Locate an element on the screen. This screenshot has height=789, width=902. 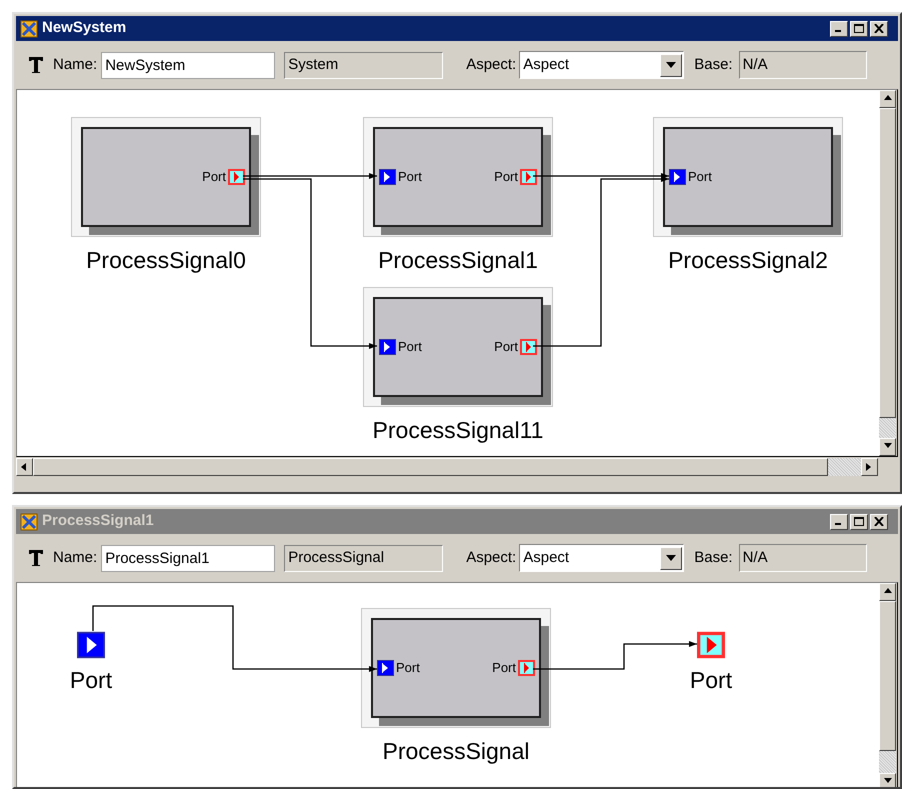
type-field: ProcessSignal is located at coordinates (364, 558).